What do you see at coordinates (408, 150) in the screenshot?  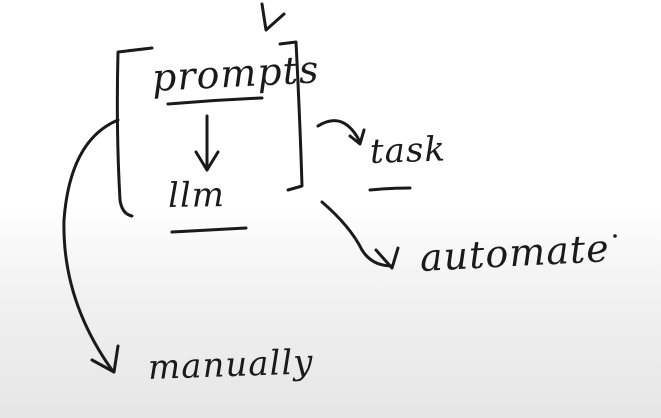 I see `node-task: task` at bounding box center [408, 150].